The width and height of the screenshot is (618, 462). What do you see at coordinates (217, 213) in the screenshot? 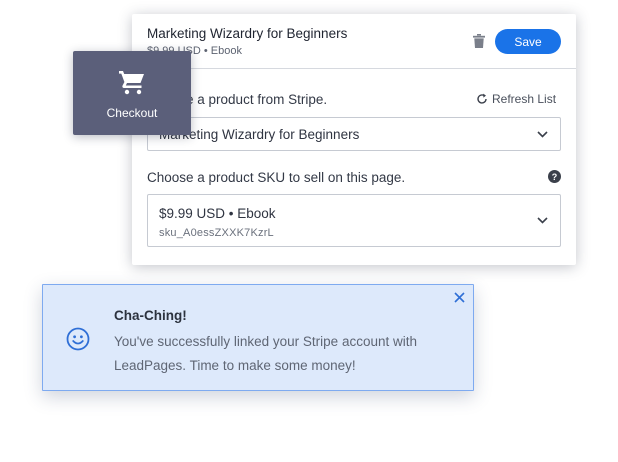
I see `sku-select-value: $9.99 USD • Ebook` at bounding box center [217, 213].